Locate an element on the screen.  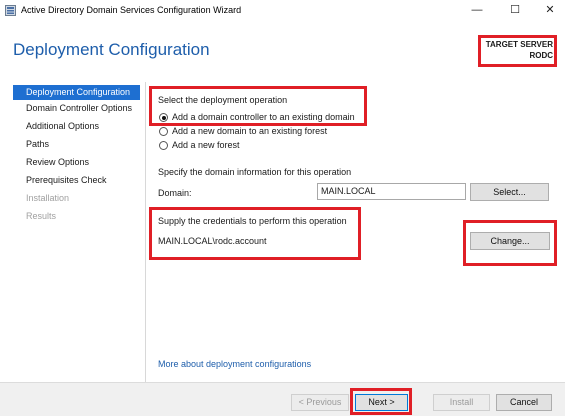
server-manager-icon is located at coordinates (10, 10).